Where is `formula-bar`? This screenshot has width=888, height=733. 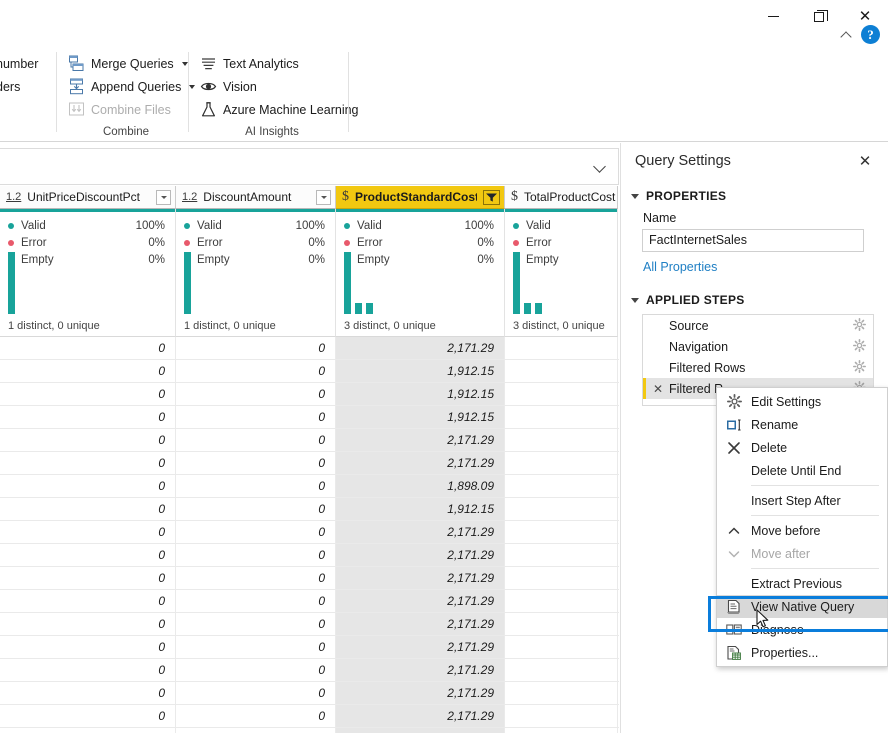
formula-bar is located at coordinates (309, 166).